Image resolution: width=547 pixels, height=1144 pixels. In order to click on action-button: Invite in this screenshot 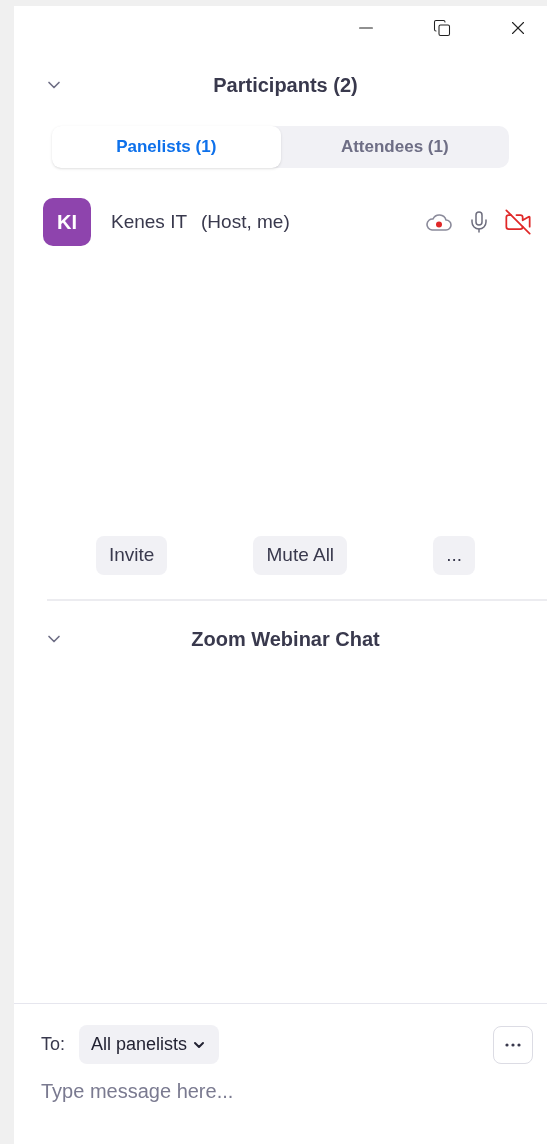, I will do `click(132, 555)`.